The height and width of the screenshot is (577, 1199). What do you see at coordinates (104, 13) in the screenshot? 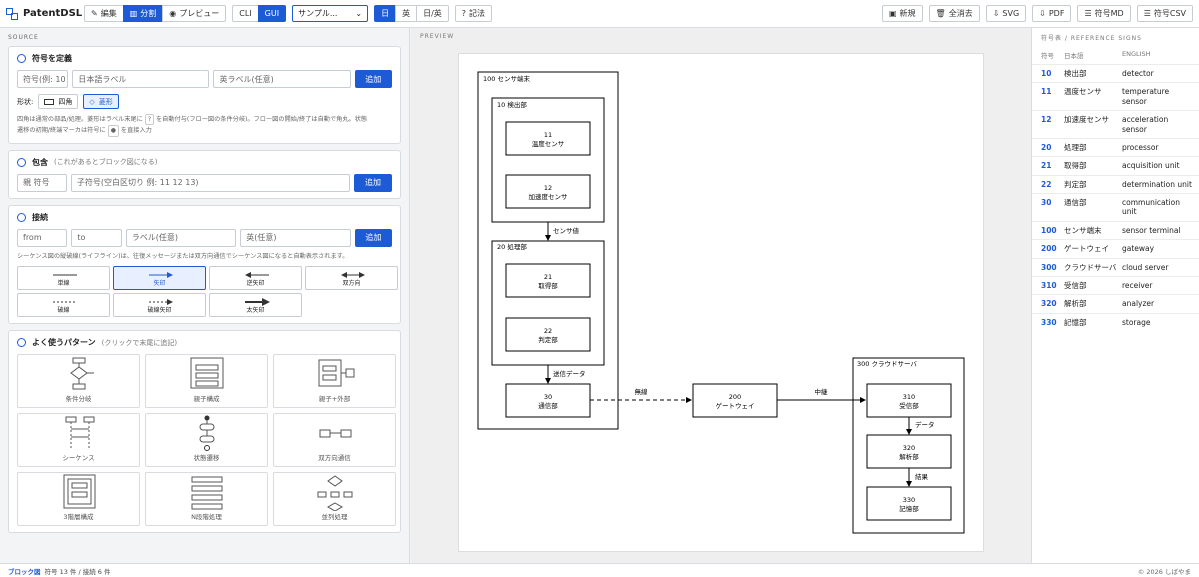
I see `edit-button: ✎ 編集` at bounding box center [104, 13].